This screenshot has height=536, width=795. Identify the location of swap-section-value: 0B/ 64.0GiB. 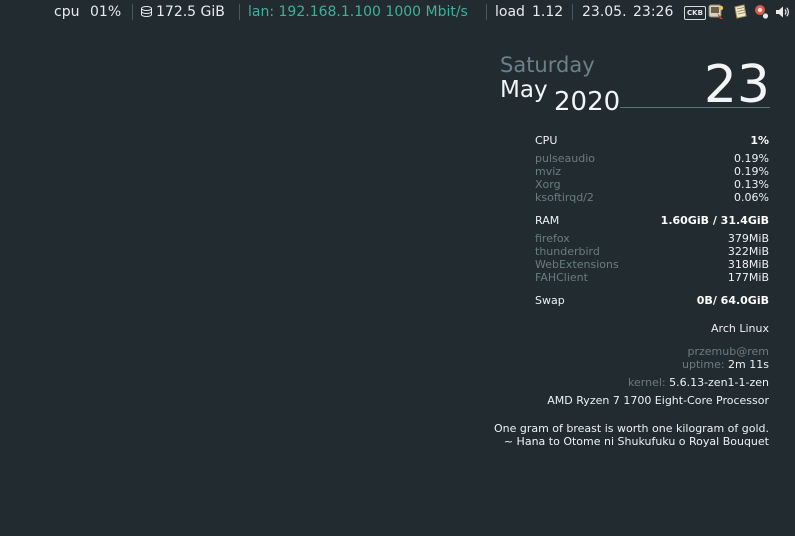
(732, 300).